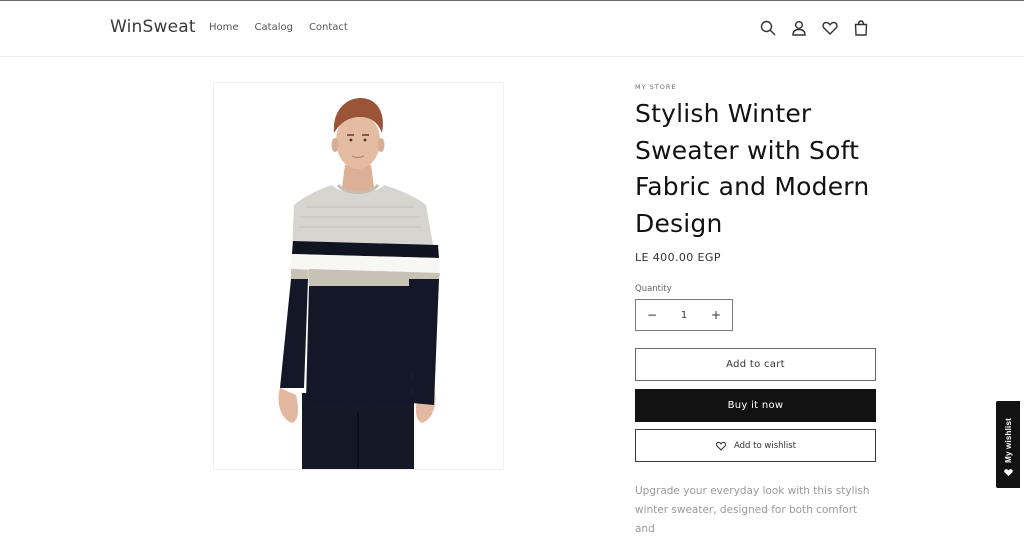 This screenshot has width=1024, height=539. I want to click on add-to-wishlist-button: Add to wishlist, so click(755, 445).